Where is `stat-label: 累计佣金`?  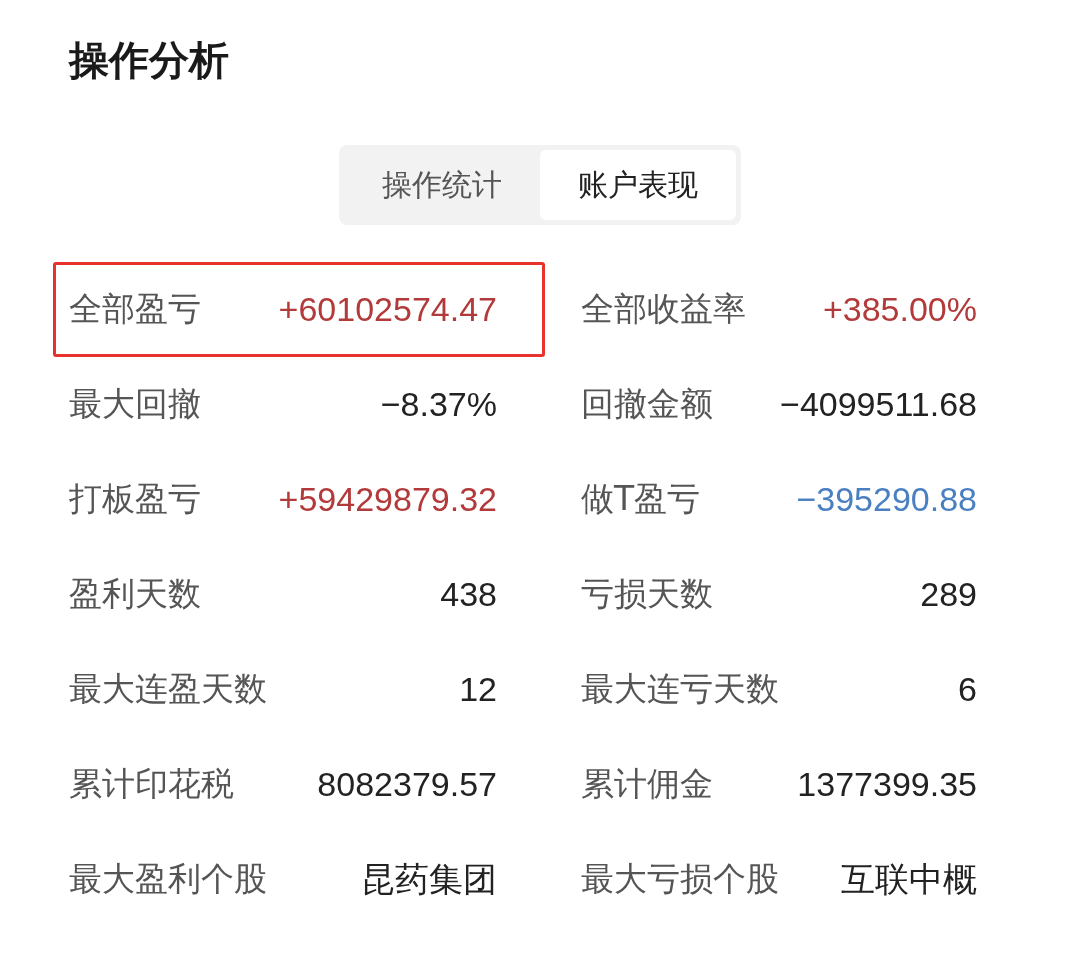
stat-label: 累计佣金 is located at coordinates (647, 784).